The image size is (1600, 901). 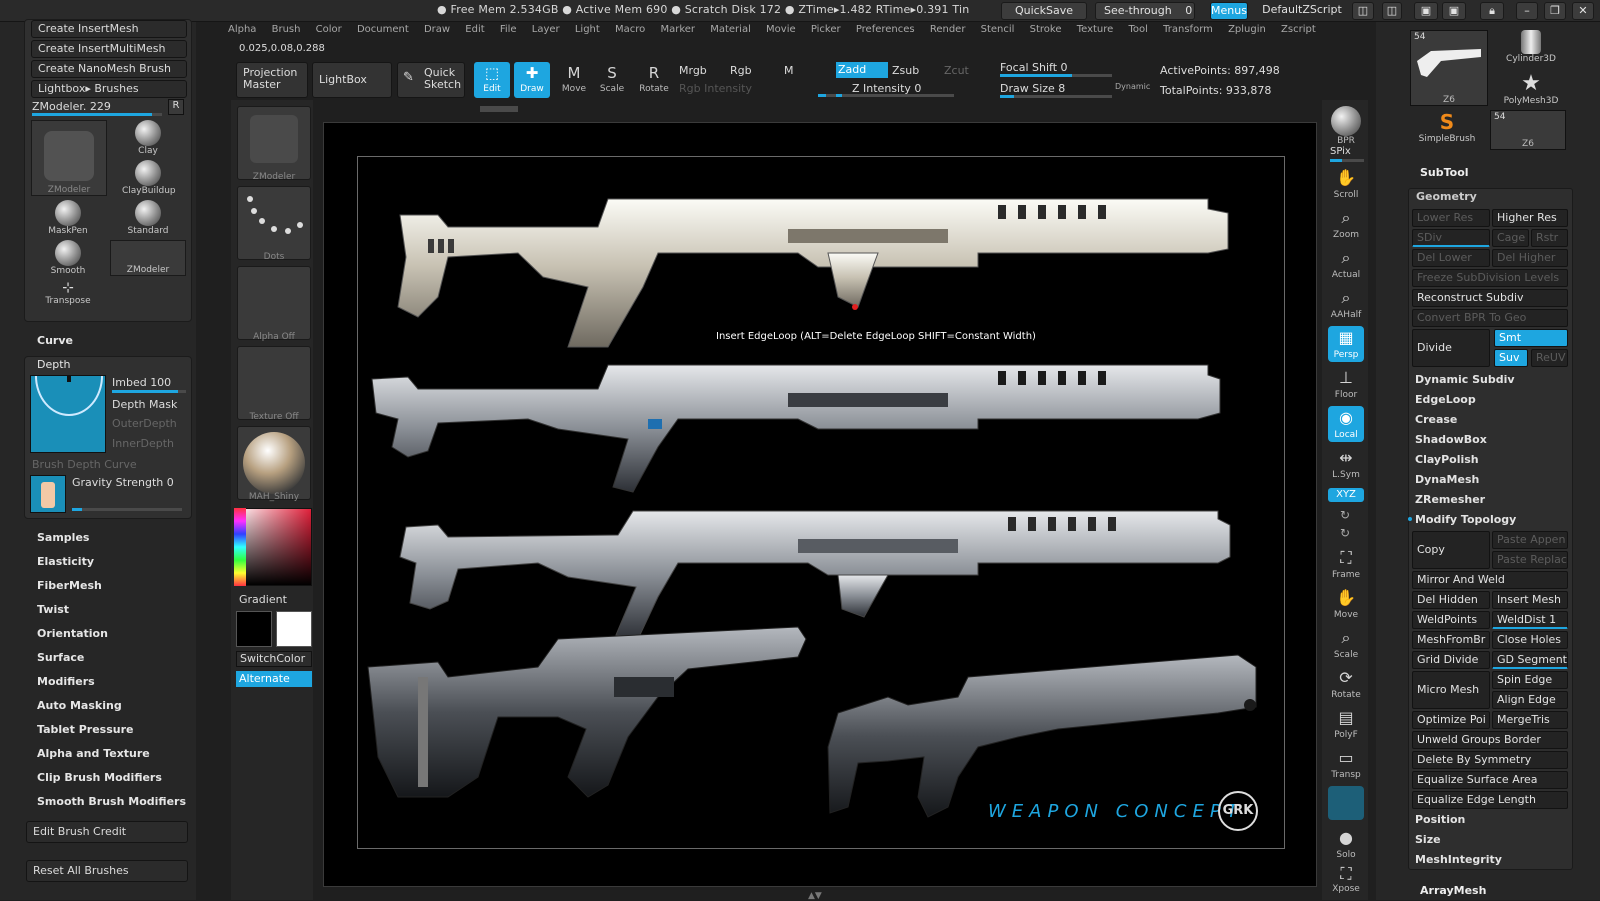 I want to click on canvas-scroll-handle, so click(x=499, y=109).